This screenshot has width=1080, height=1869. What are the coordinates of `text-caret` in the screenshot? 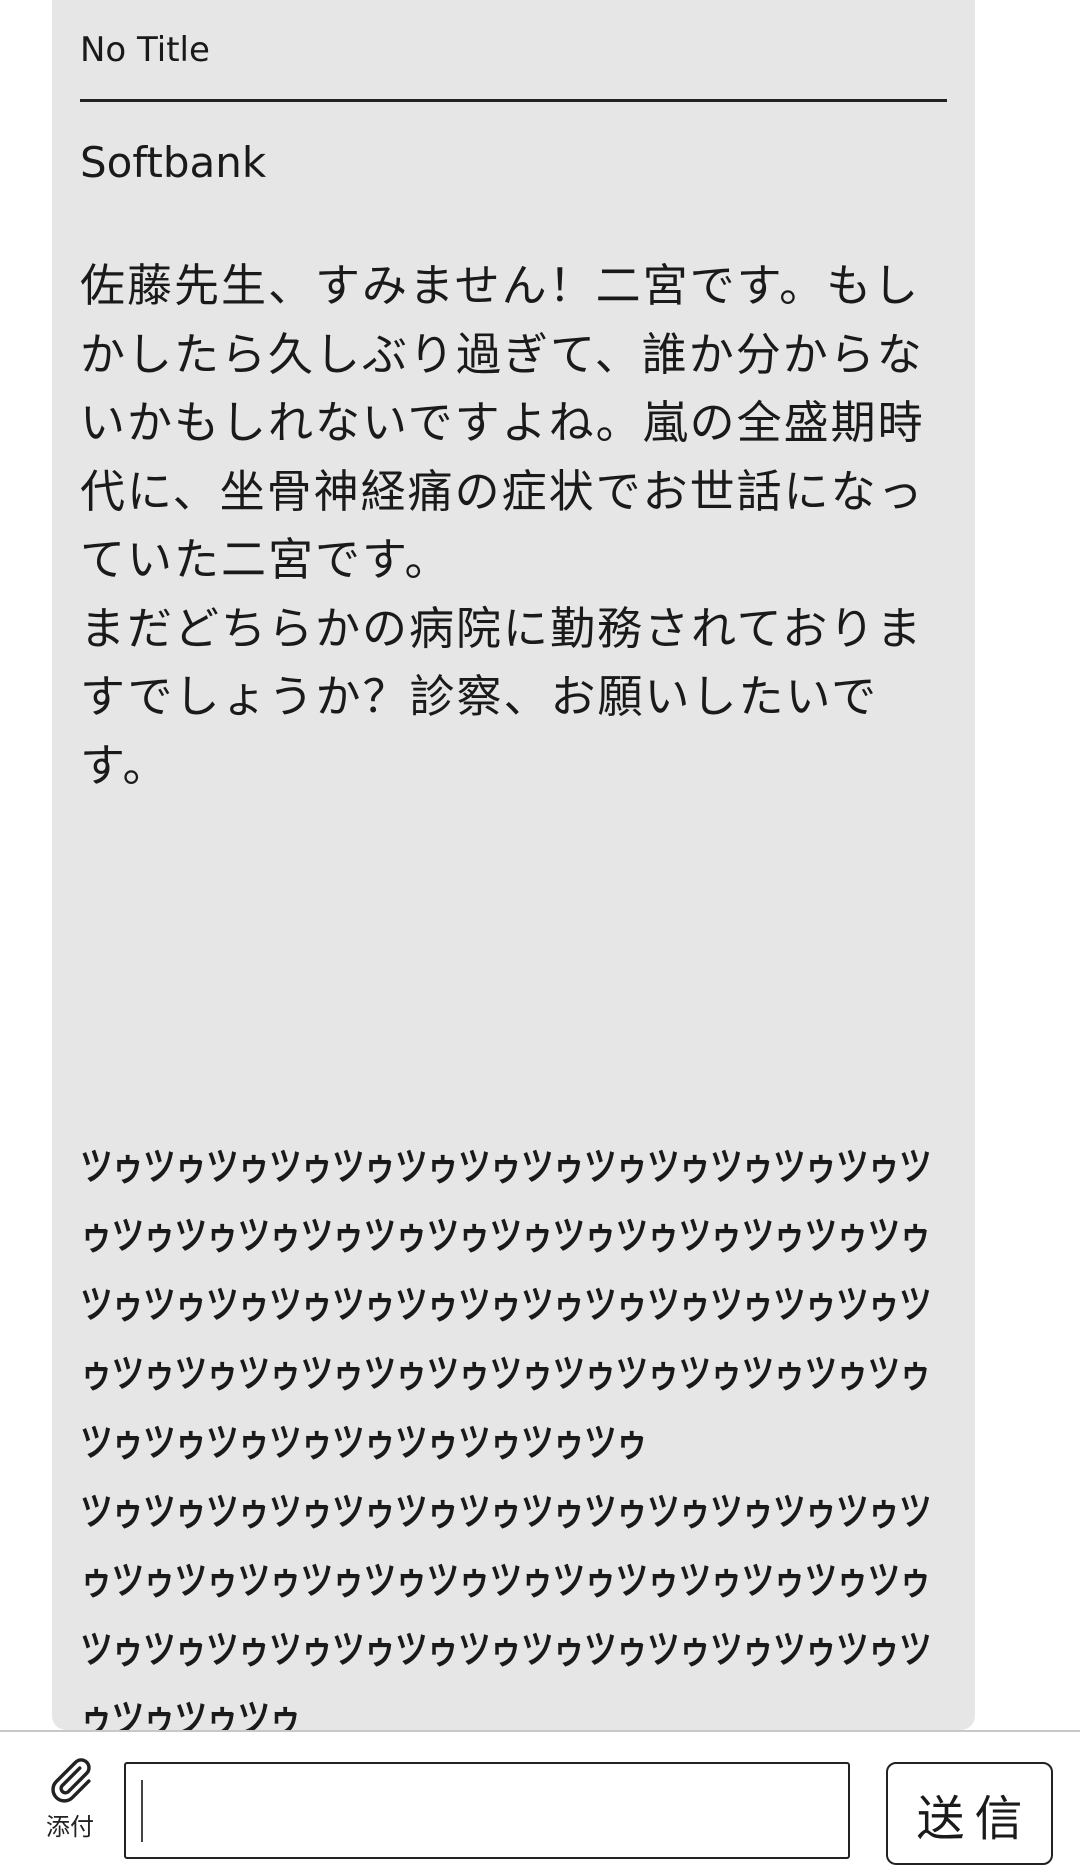 It's located at (142, 1811).